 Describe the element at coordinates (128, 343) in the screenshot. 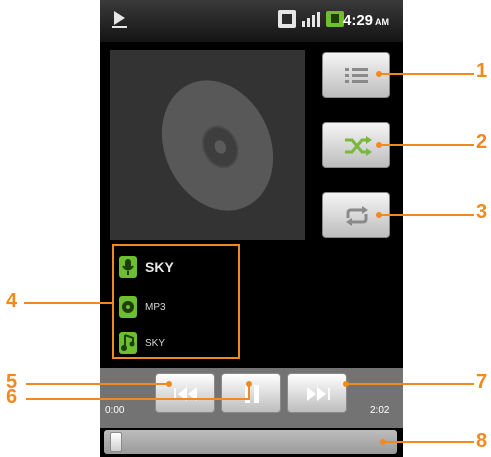

I see `artist-icon` at that location.